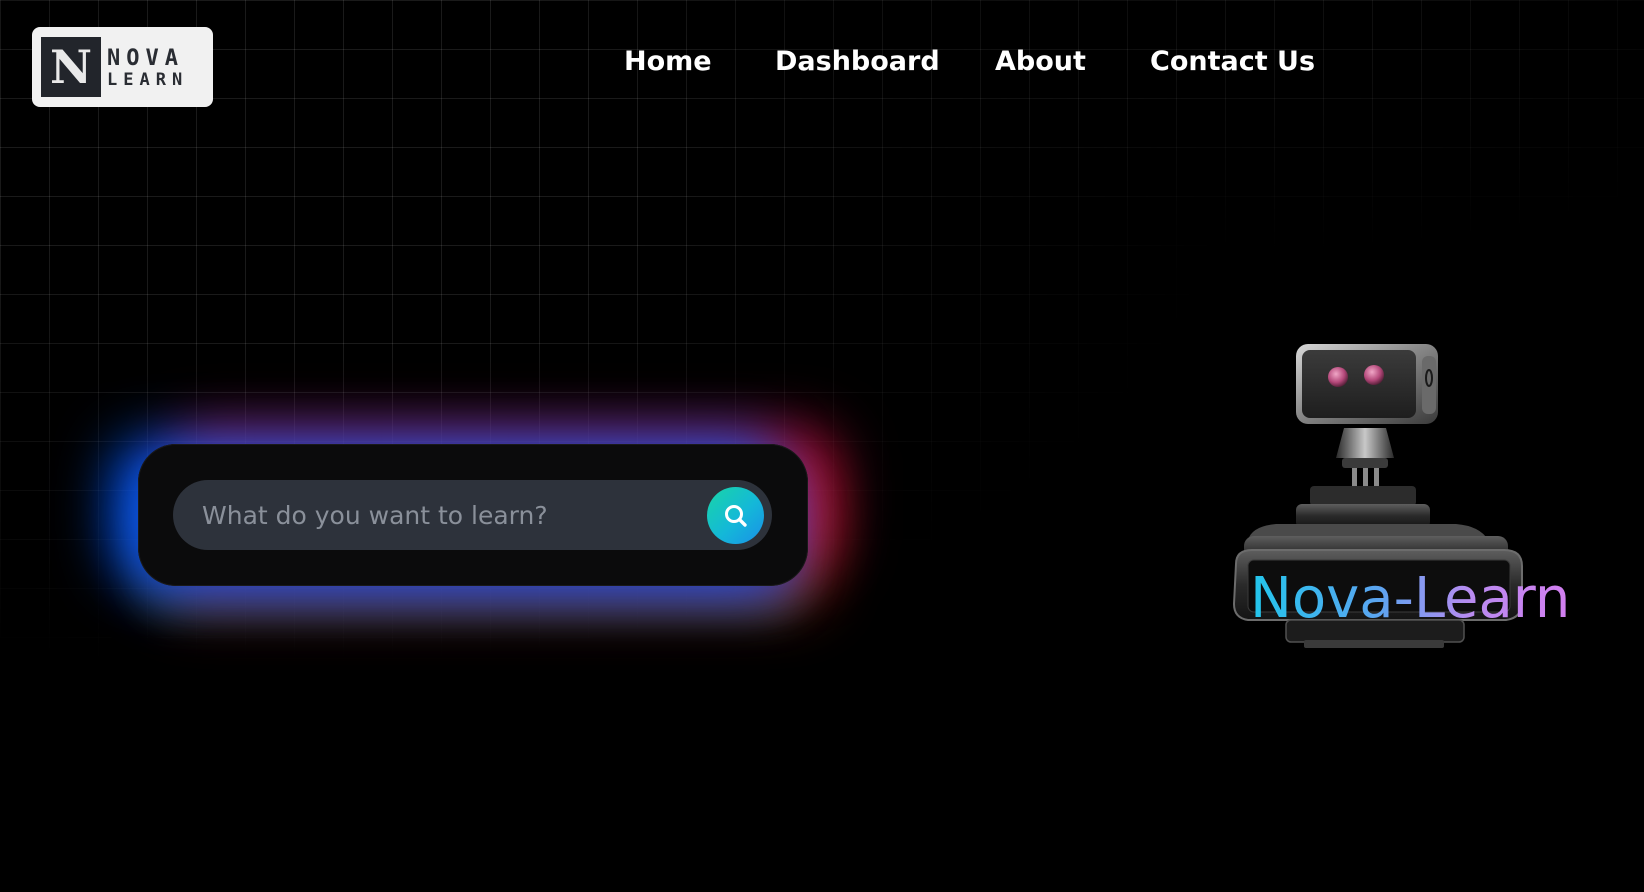  What do you see at coordinates (668, 61) in the screenshot?
I see `nav-home-link: Home` at bounding box center [668, 61].